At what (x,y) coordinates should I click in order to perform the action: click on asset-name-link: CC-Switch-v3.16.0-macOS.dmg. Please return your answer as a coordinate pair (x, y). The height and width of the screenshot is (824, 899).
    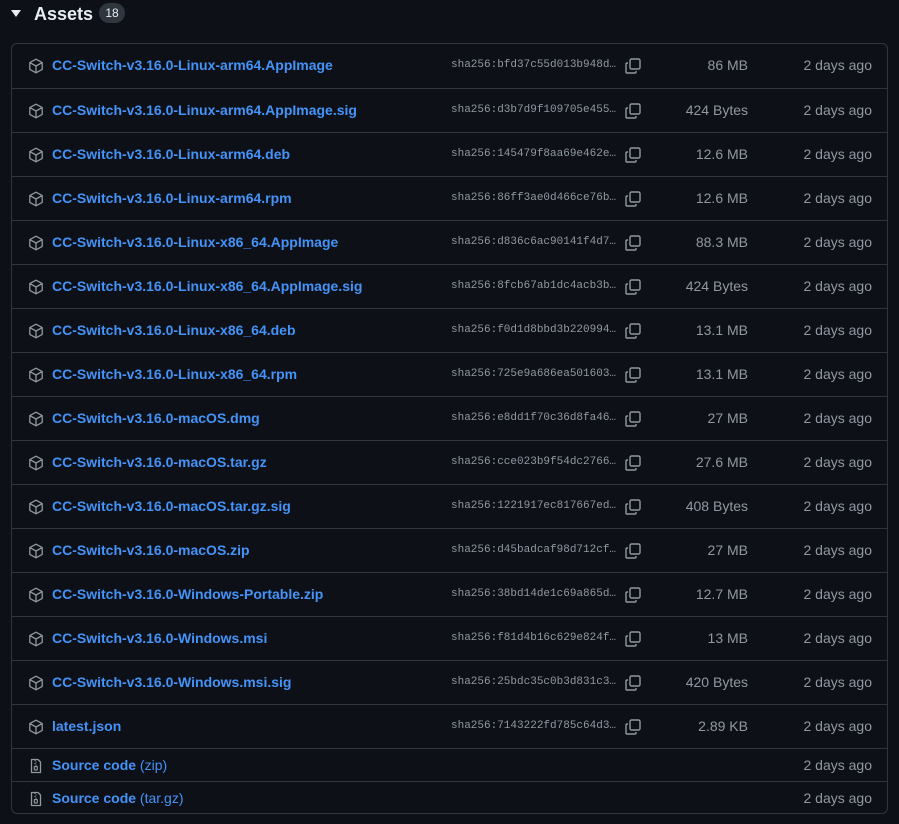
    Looking at the image, I should click on (156, 418).